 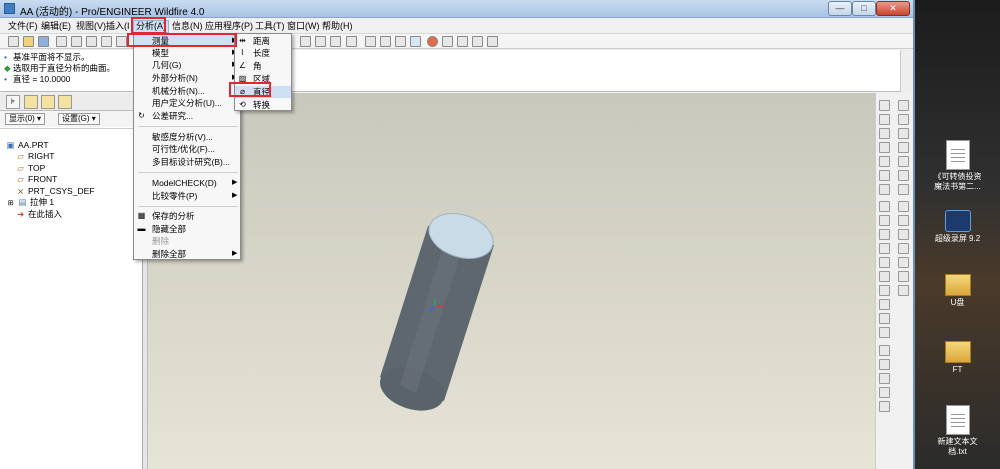 What do you see at coordinates (884, 119) in the screenshot?
I see `datum-axis-tool-icon` at bounding box center [884, 119].